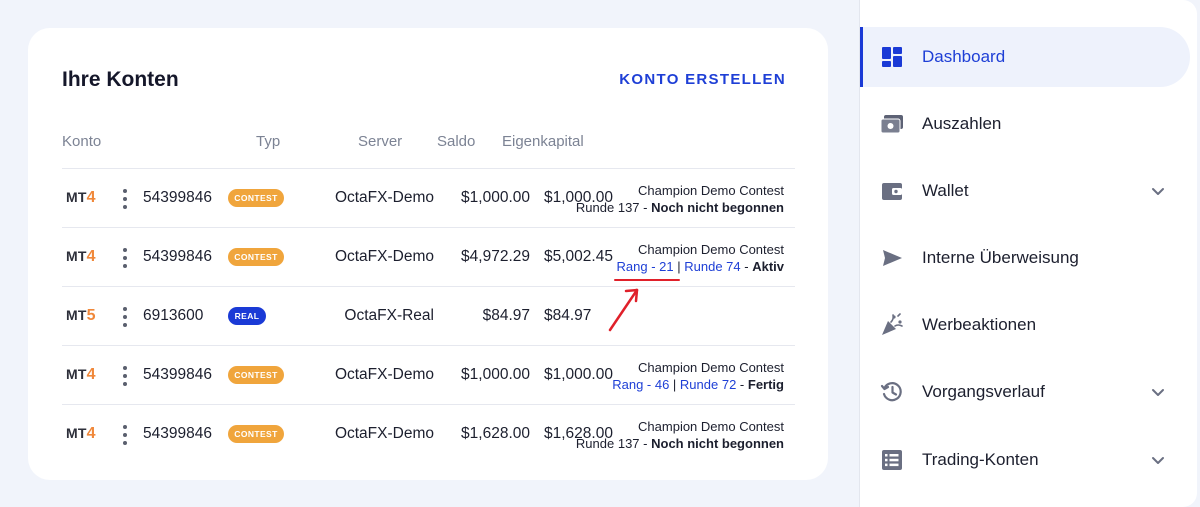  Describe the element at coordinates (980, 459) in the screenshot. I see `sidebar-item-label: Trading-Konten` at that location.